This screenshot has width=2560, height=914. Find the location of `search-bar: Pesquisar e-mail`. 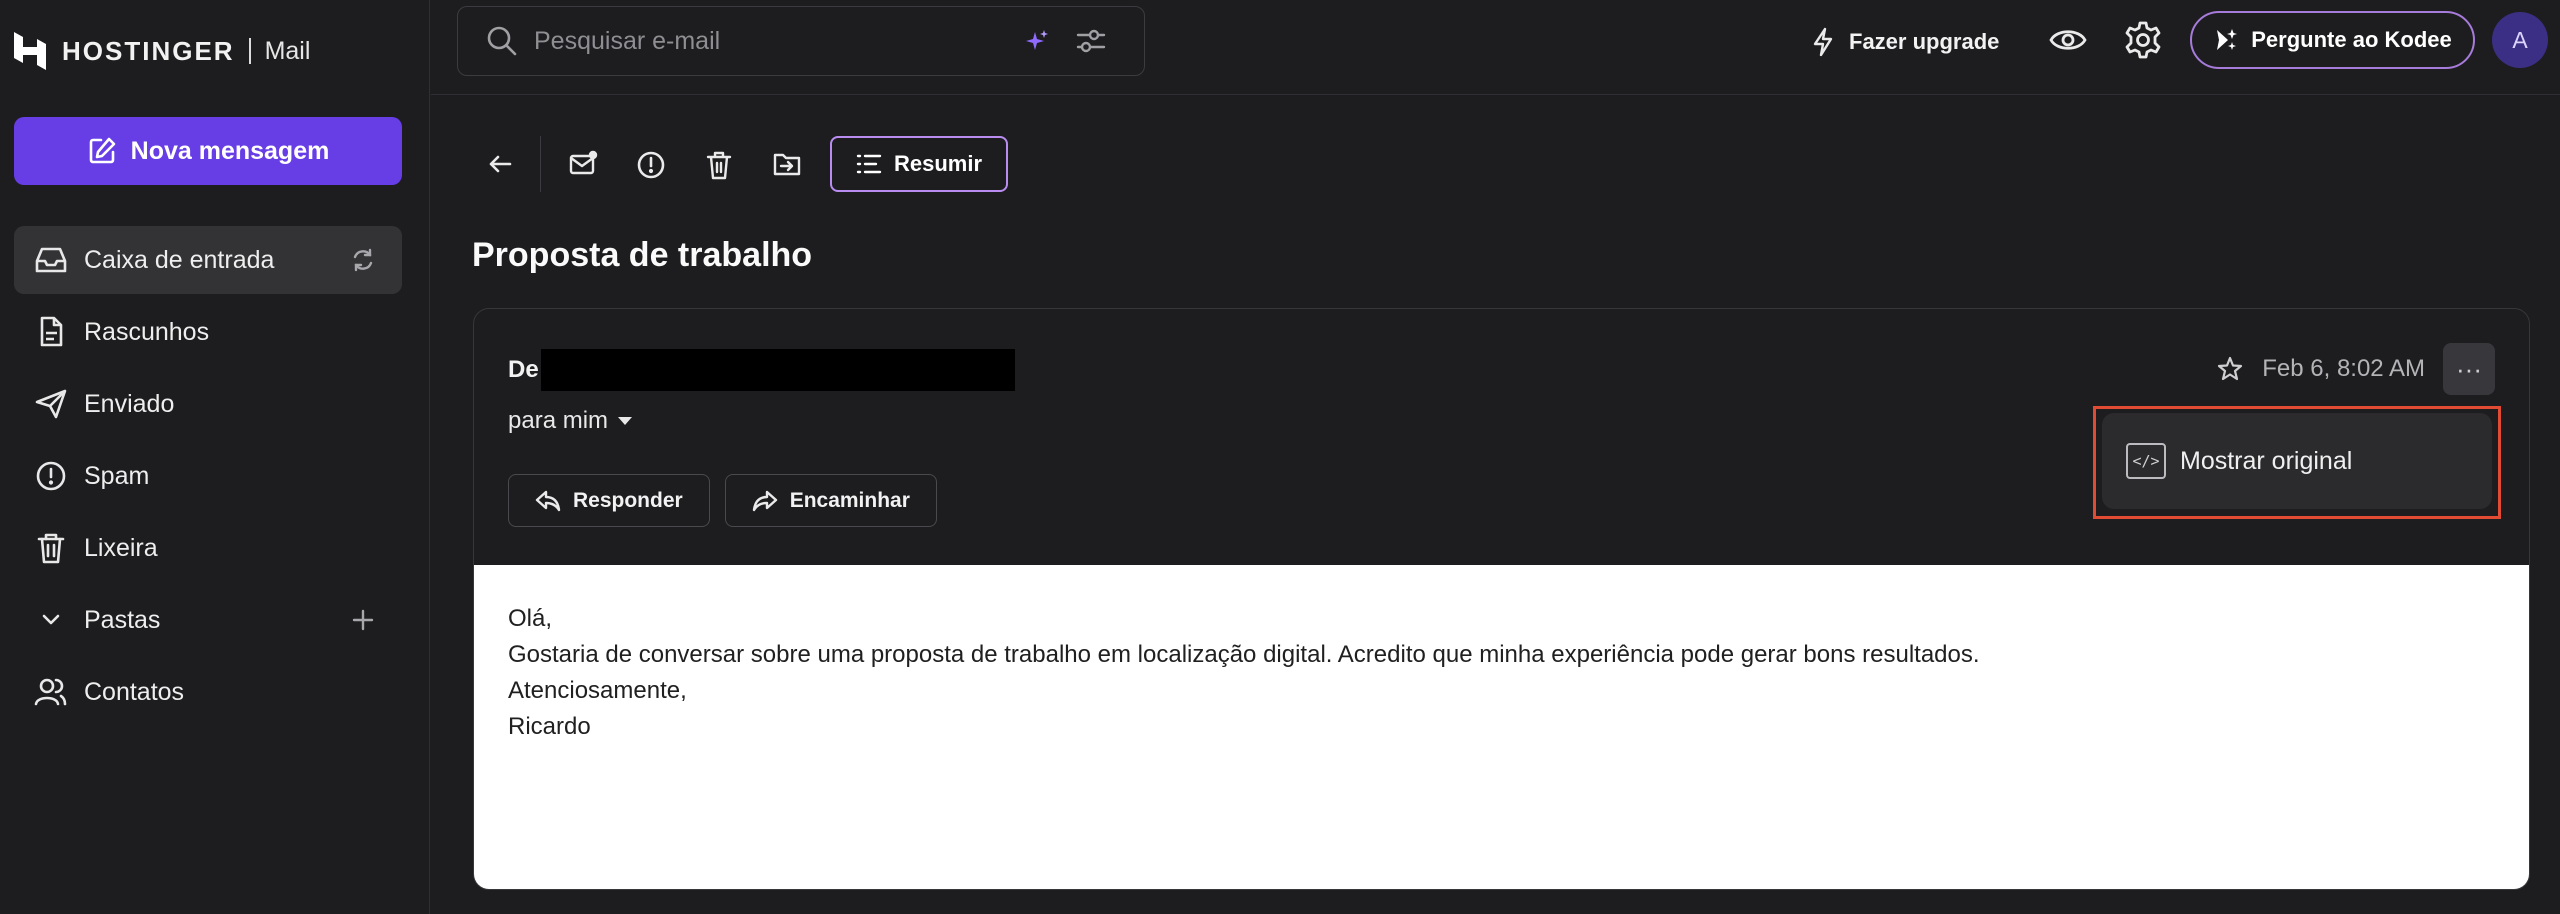

search-bar: Pesquisar e-mail is located at coordinates (801, 41).